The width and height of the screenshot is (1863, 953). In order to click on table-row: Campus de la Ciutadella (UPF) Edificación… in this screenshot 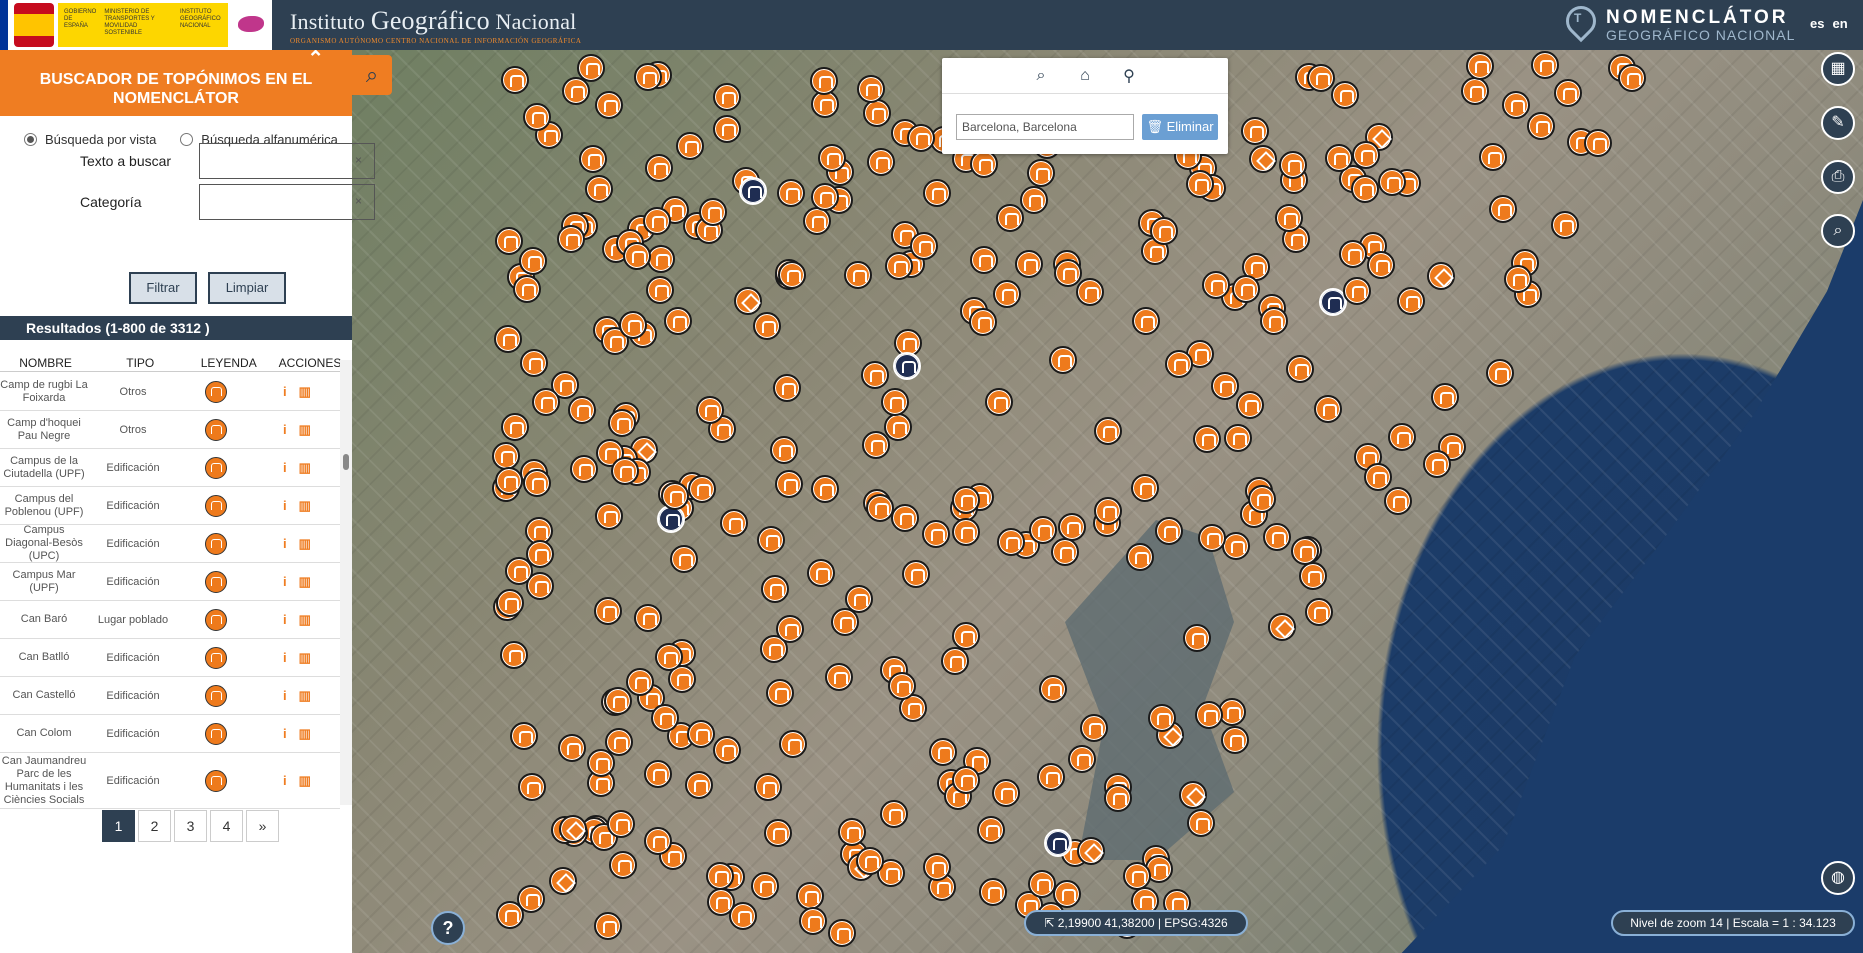, I will do `click(170, 468)`.